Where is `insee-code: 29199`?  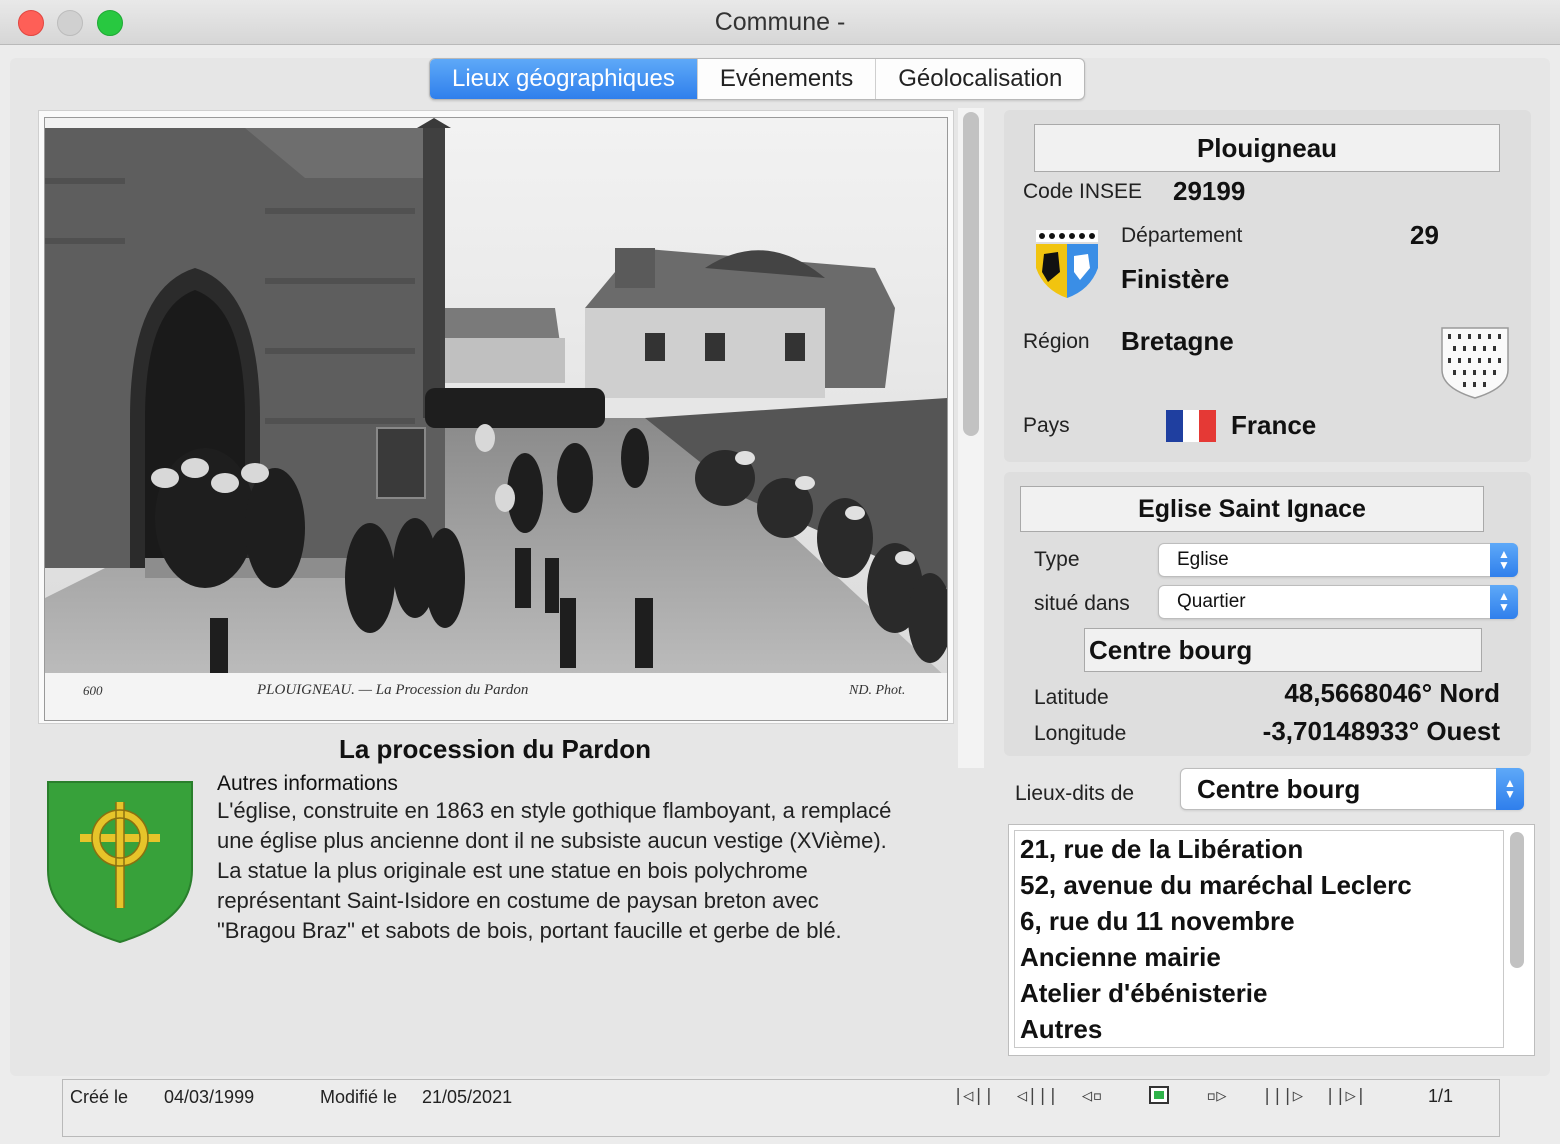 insee-code: 29199 is located at coordinates (1209, 191).